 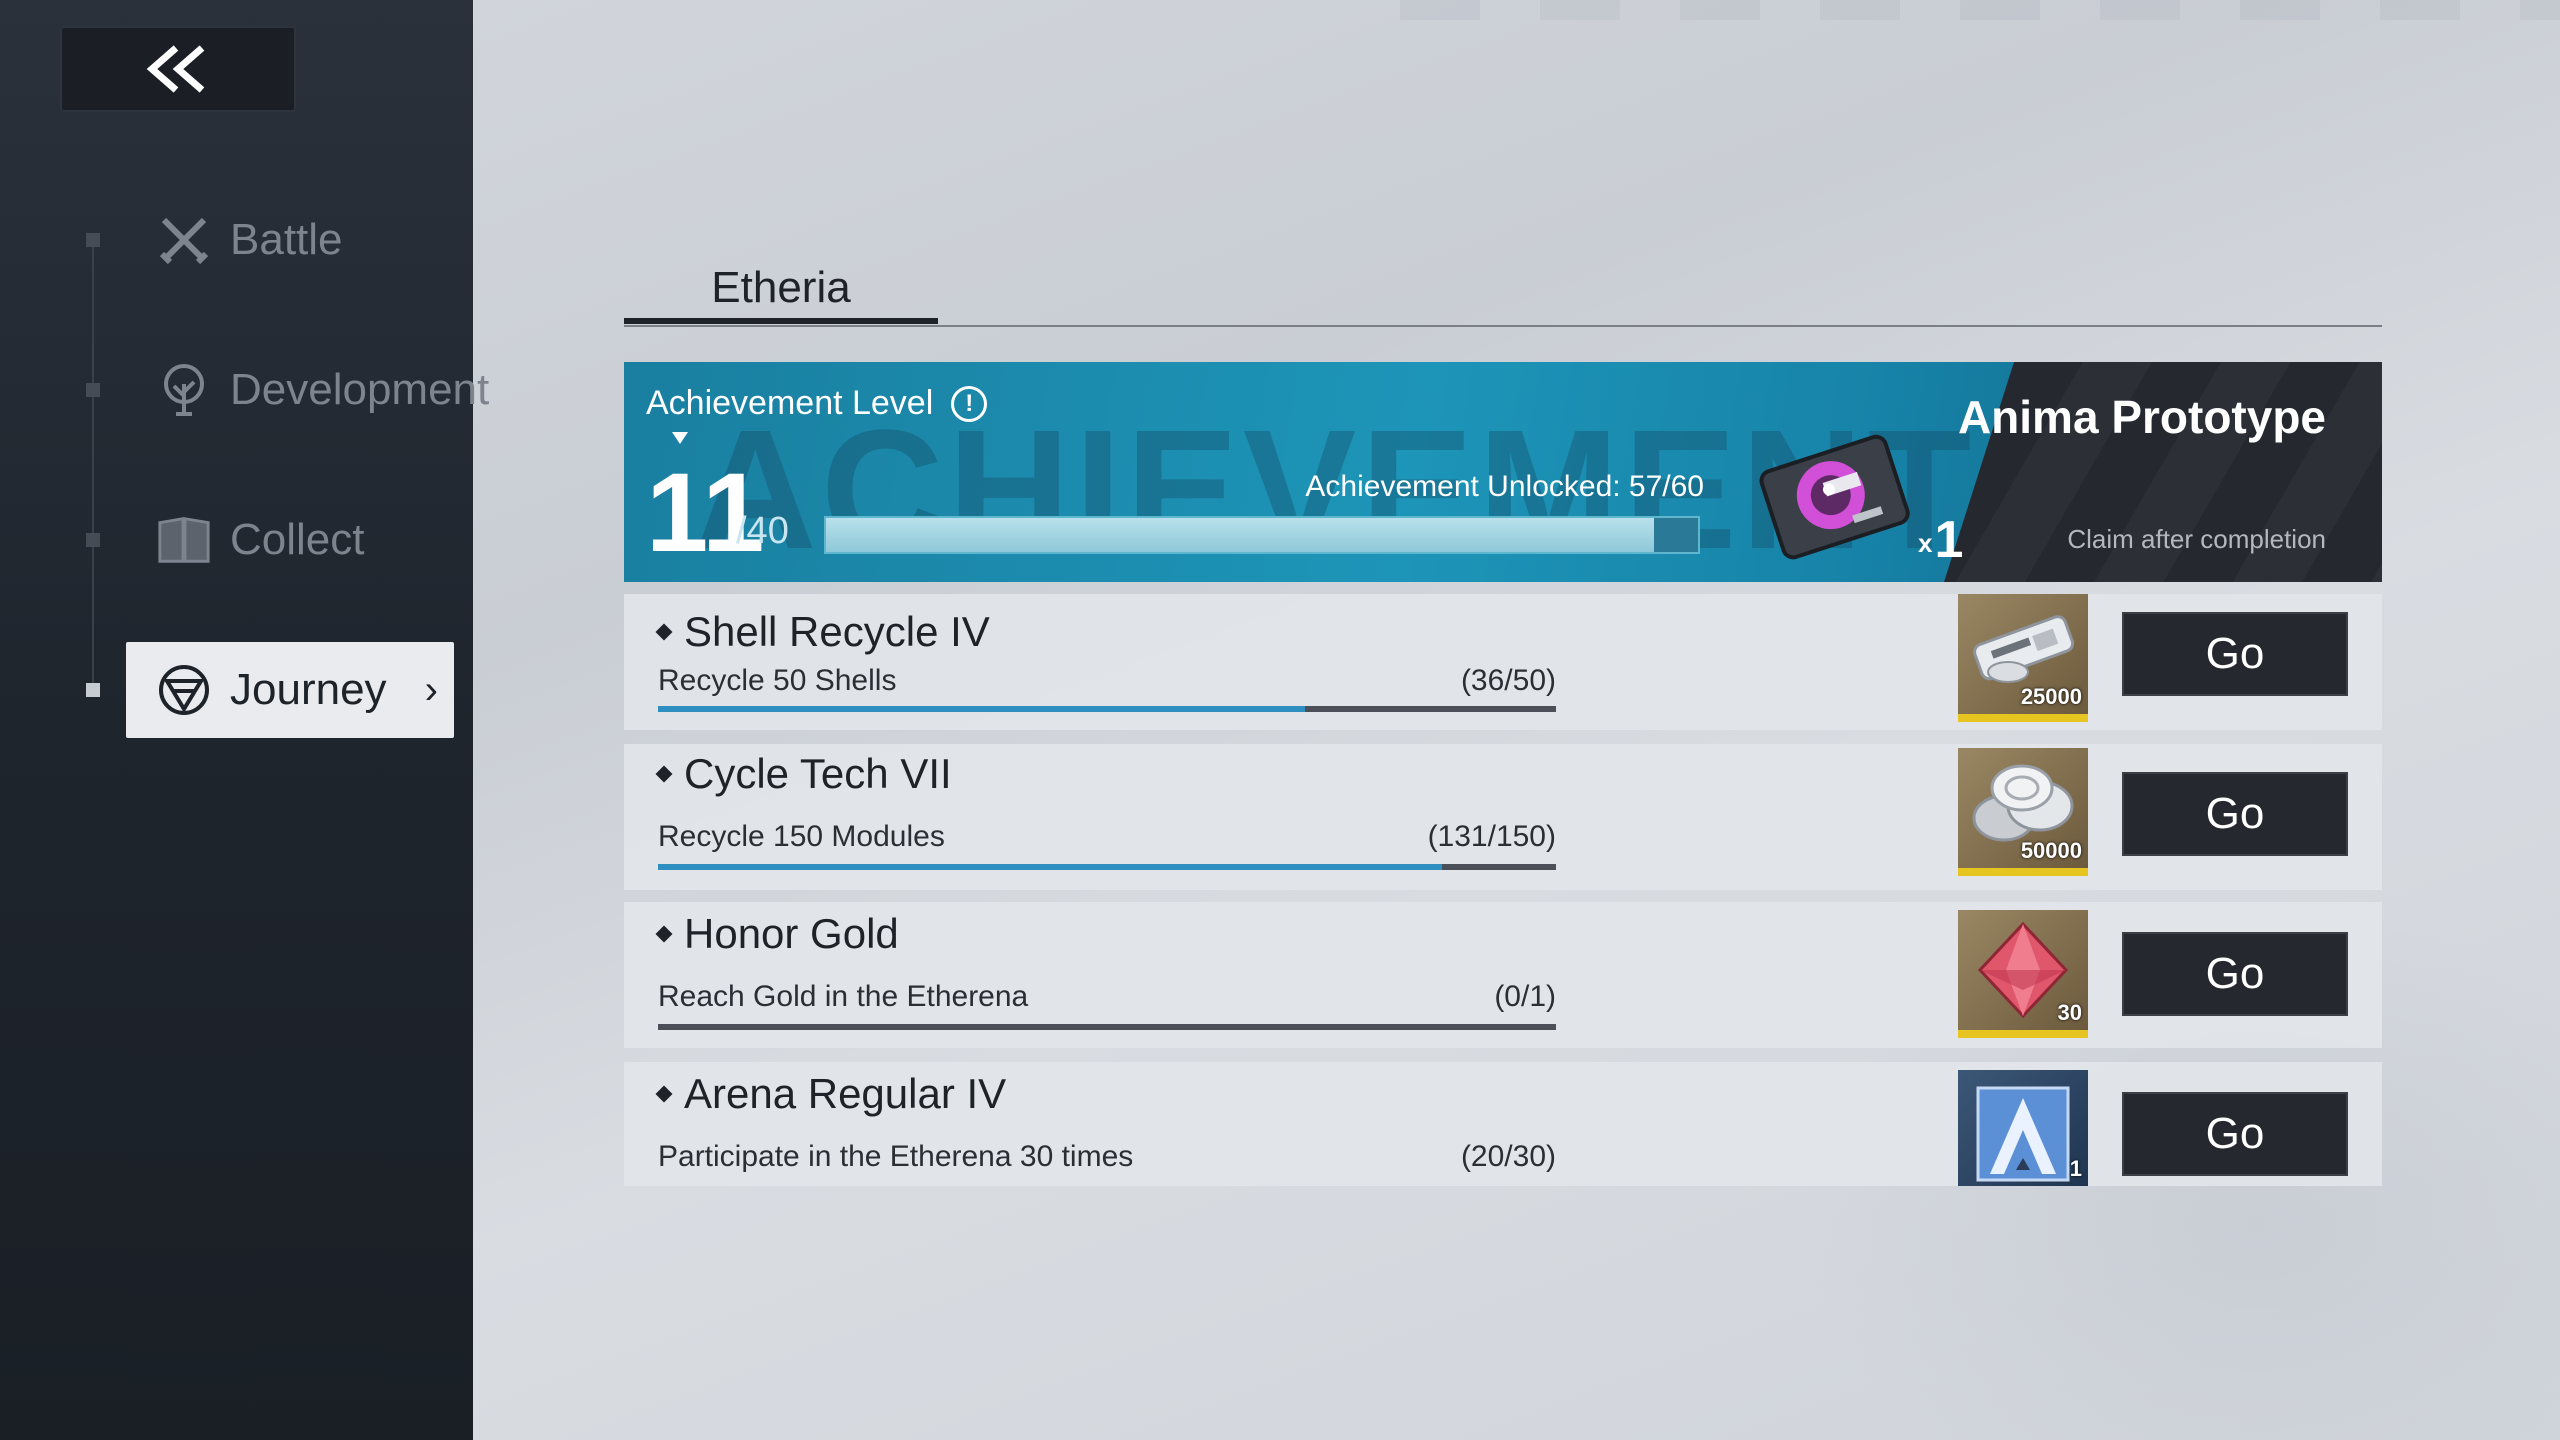 I want to click on sidebar-item-collect: Collect, so click(x=291, y=540).